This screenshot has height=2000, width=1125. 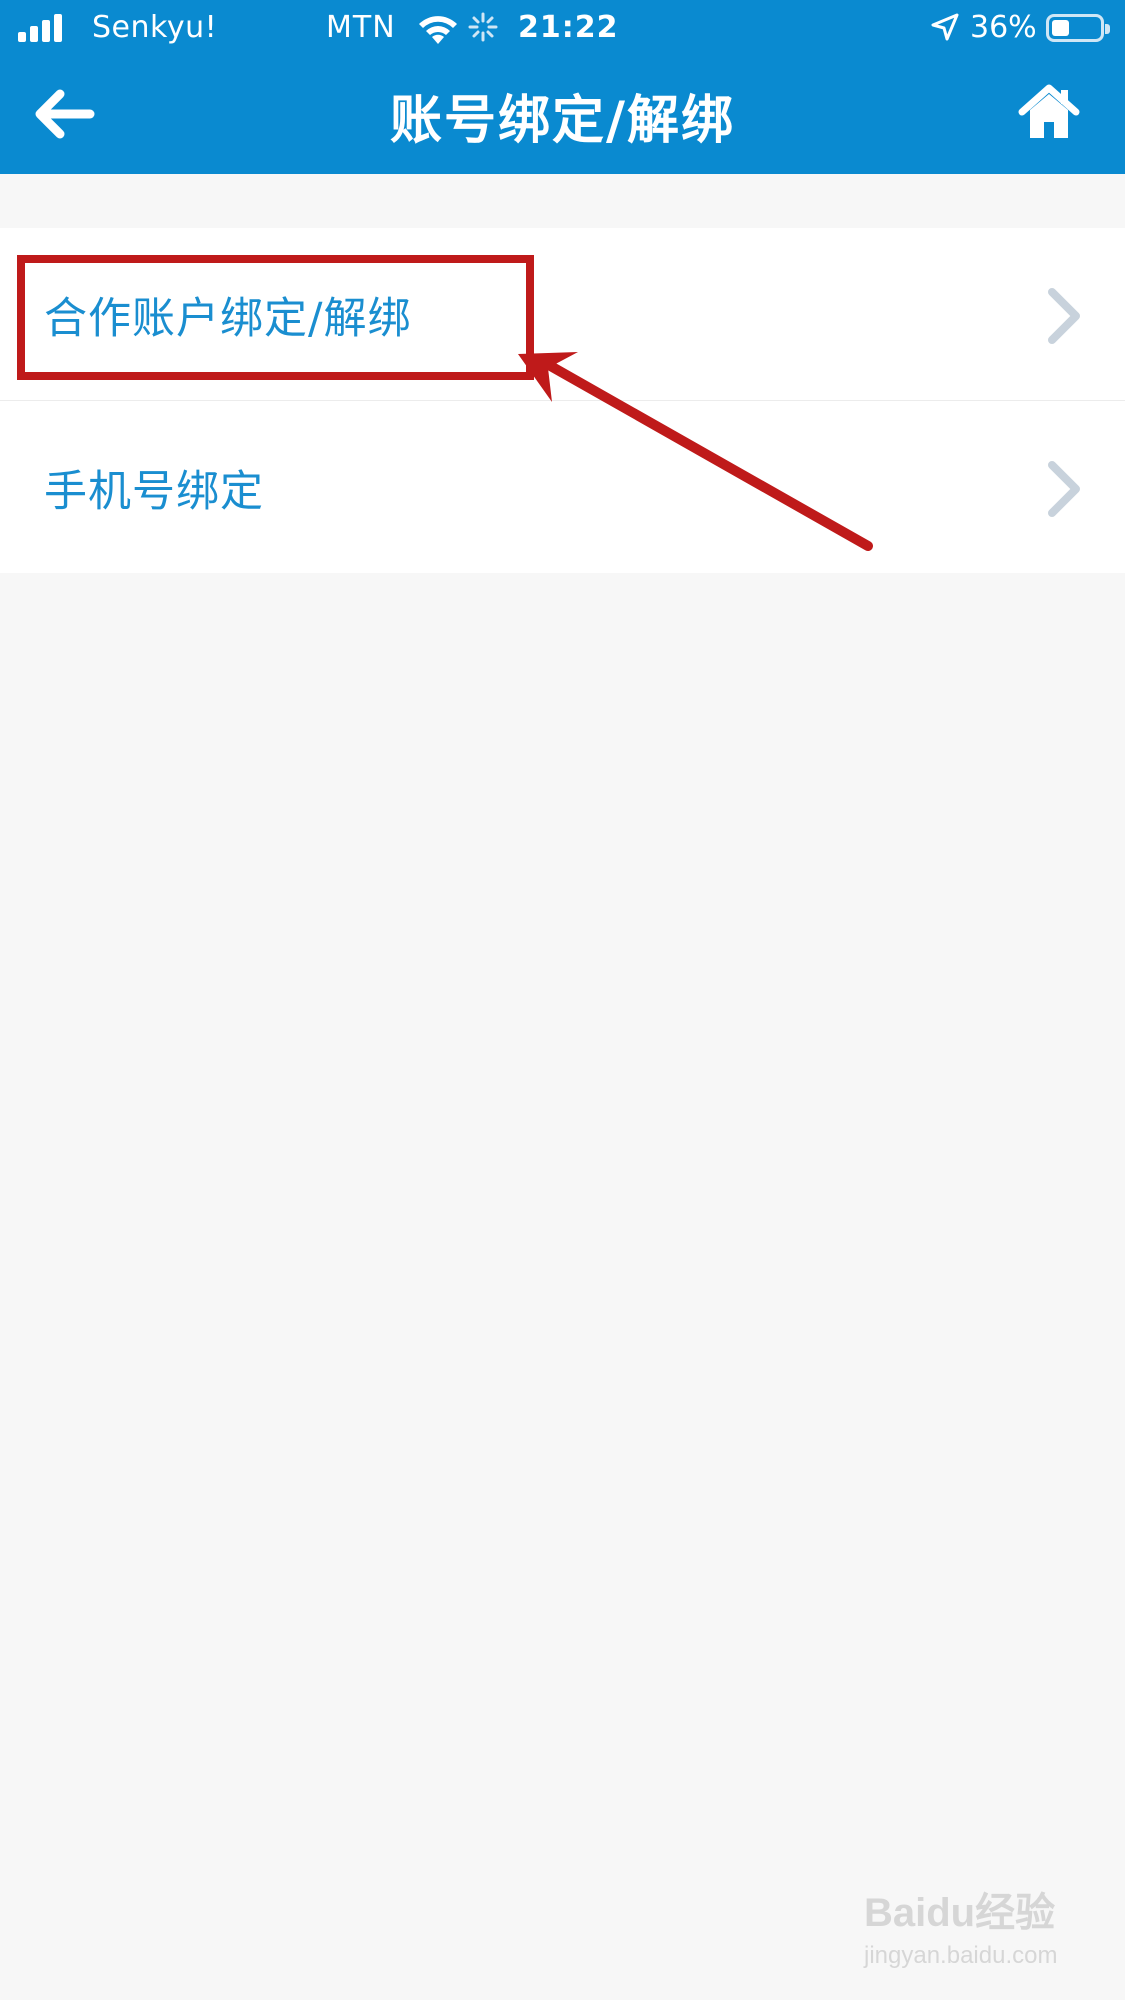 I want to click on battery-fill, so click(x=1060, y=28).